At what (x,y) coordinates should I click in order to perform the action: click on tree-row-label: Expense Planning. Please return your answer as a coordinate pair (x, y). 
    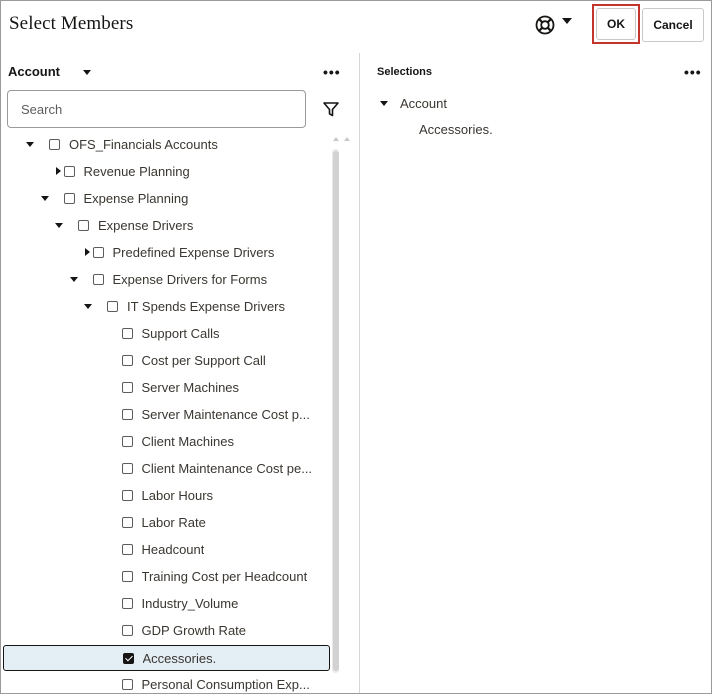
    Looking at the image, I should click on (136, 198).